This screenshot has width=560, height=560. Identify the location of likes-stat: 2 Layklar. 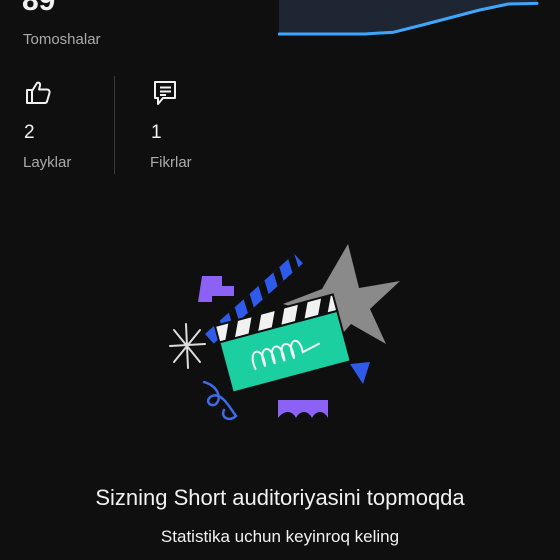
(47, 124).